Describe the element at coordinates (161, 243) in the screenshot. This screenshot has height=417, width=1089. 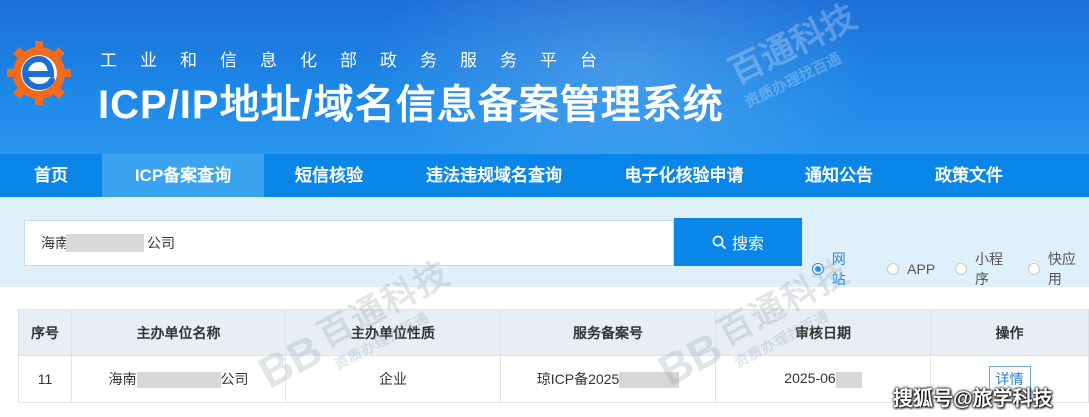
I see `search-value-suffix: 公司` at that location.